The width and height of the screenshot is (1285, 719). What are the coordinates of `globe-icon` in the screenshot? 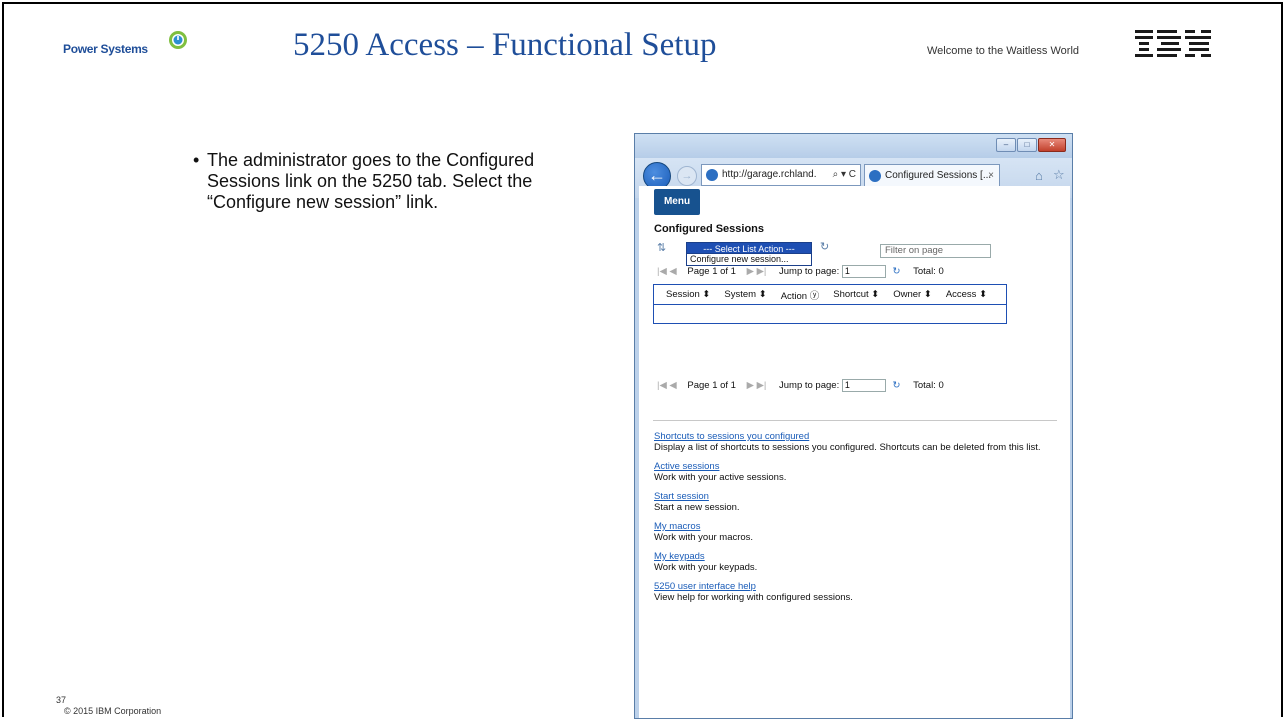 It's located at (712, 175).